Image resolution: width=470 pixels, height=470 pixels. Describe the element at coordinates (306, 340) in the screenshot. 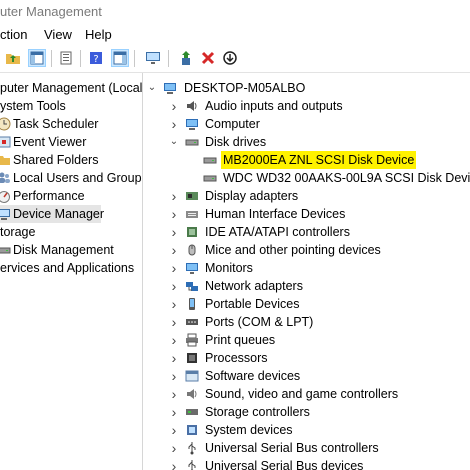

I see `device-category-printer: › Print queues` at that location.